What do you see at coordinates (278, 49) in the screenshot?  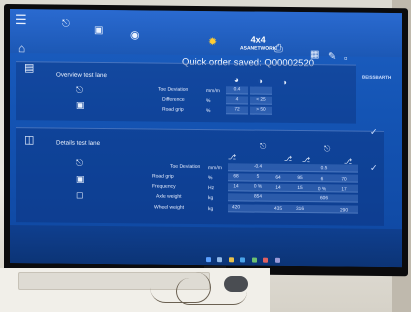 I see `print-icon: ⎙` at bounding box center [278, 49].